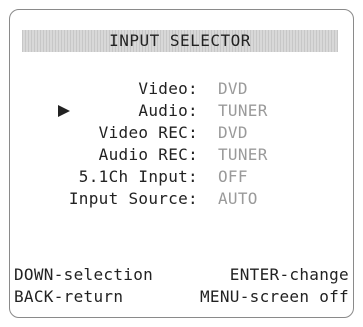  What do you see at coordinates (104, 89) in the screenshot?
I see `label-wrap: Video:` at bounding box center [104, 89].